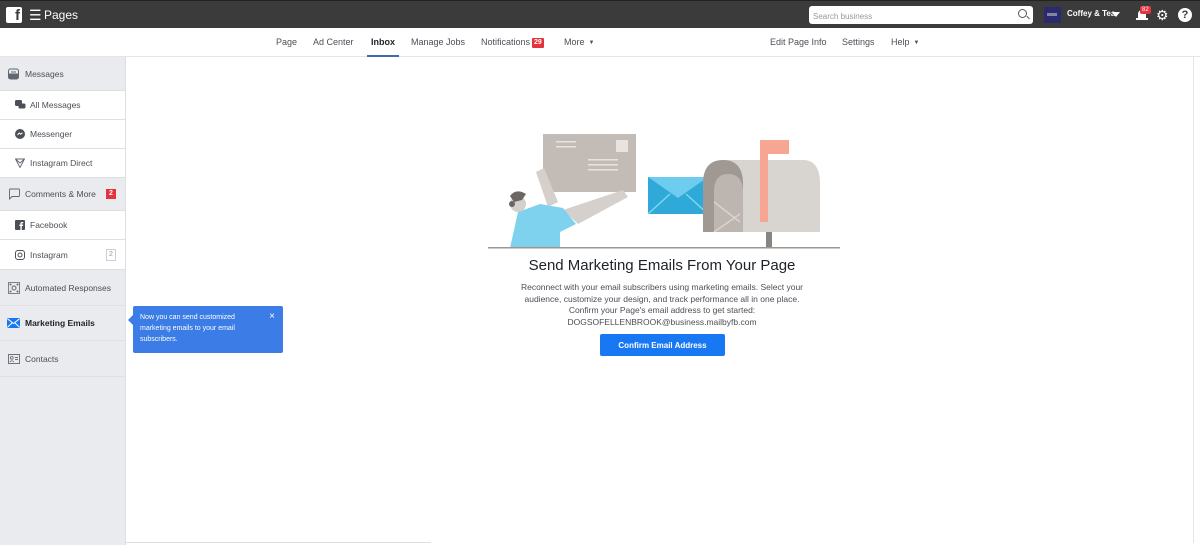 This screenshot has height=545, width=1200. I want to click on notifications-badge: 82, so click(1145, 10).